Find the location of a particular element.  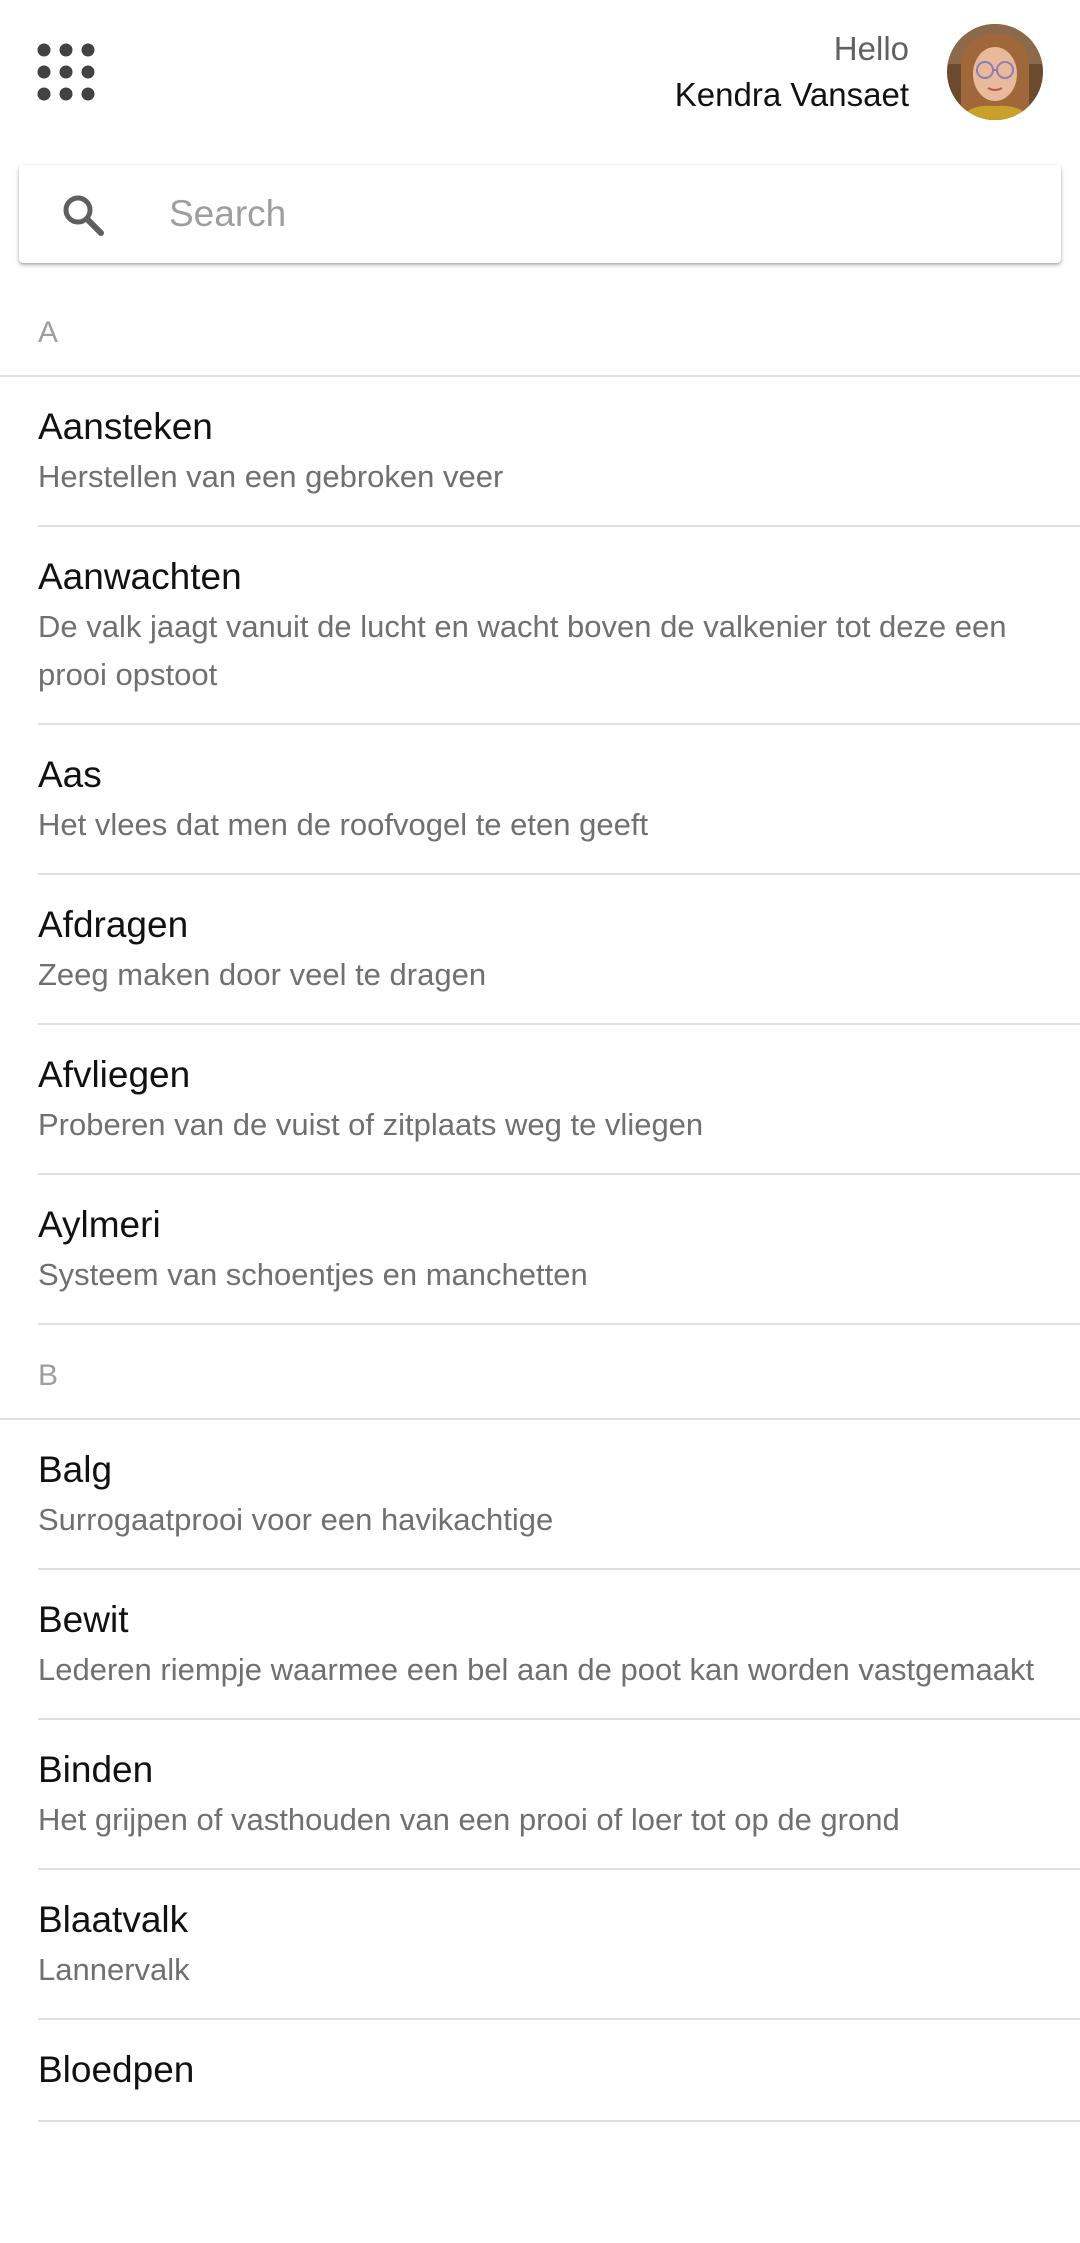

item-term: Afdragen is located at coordinates (113, 924).